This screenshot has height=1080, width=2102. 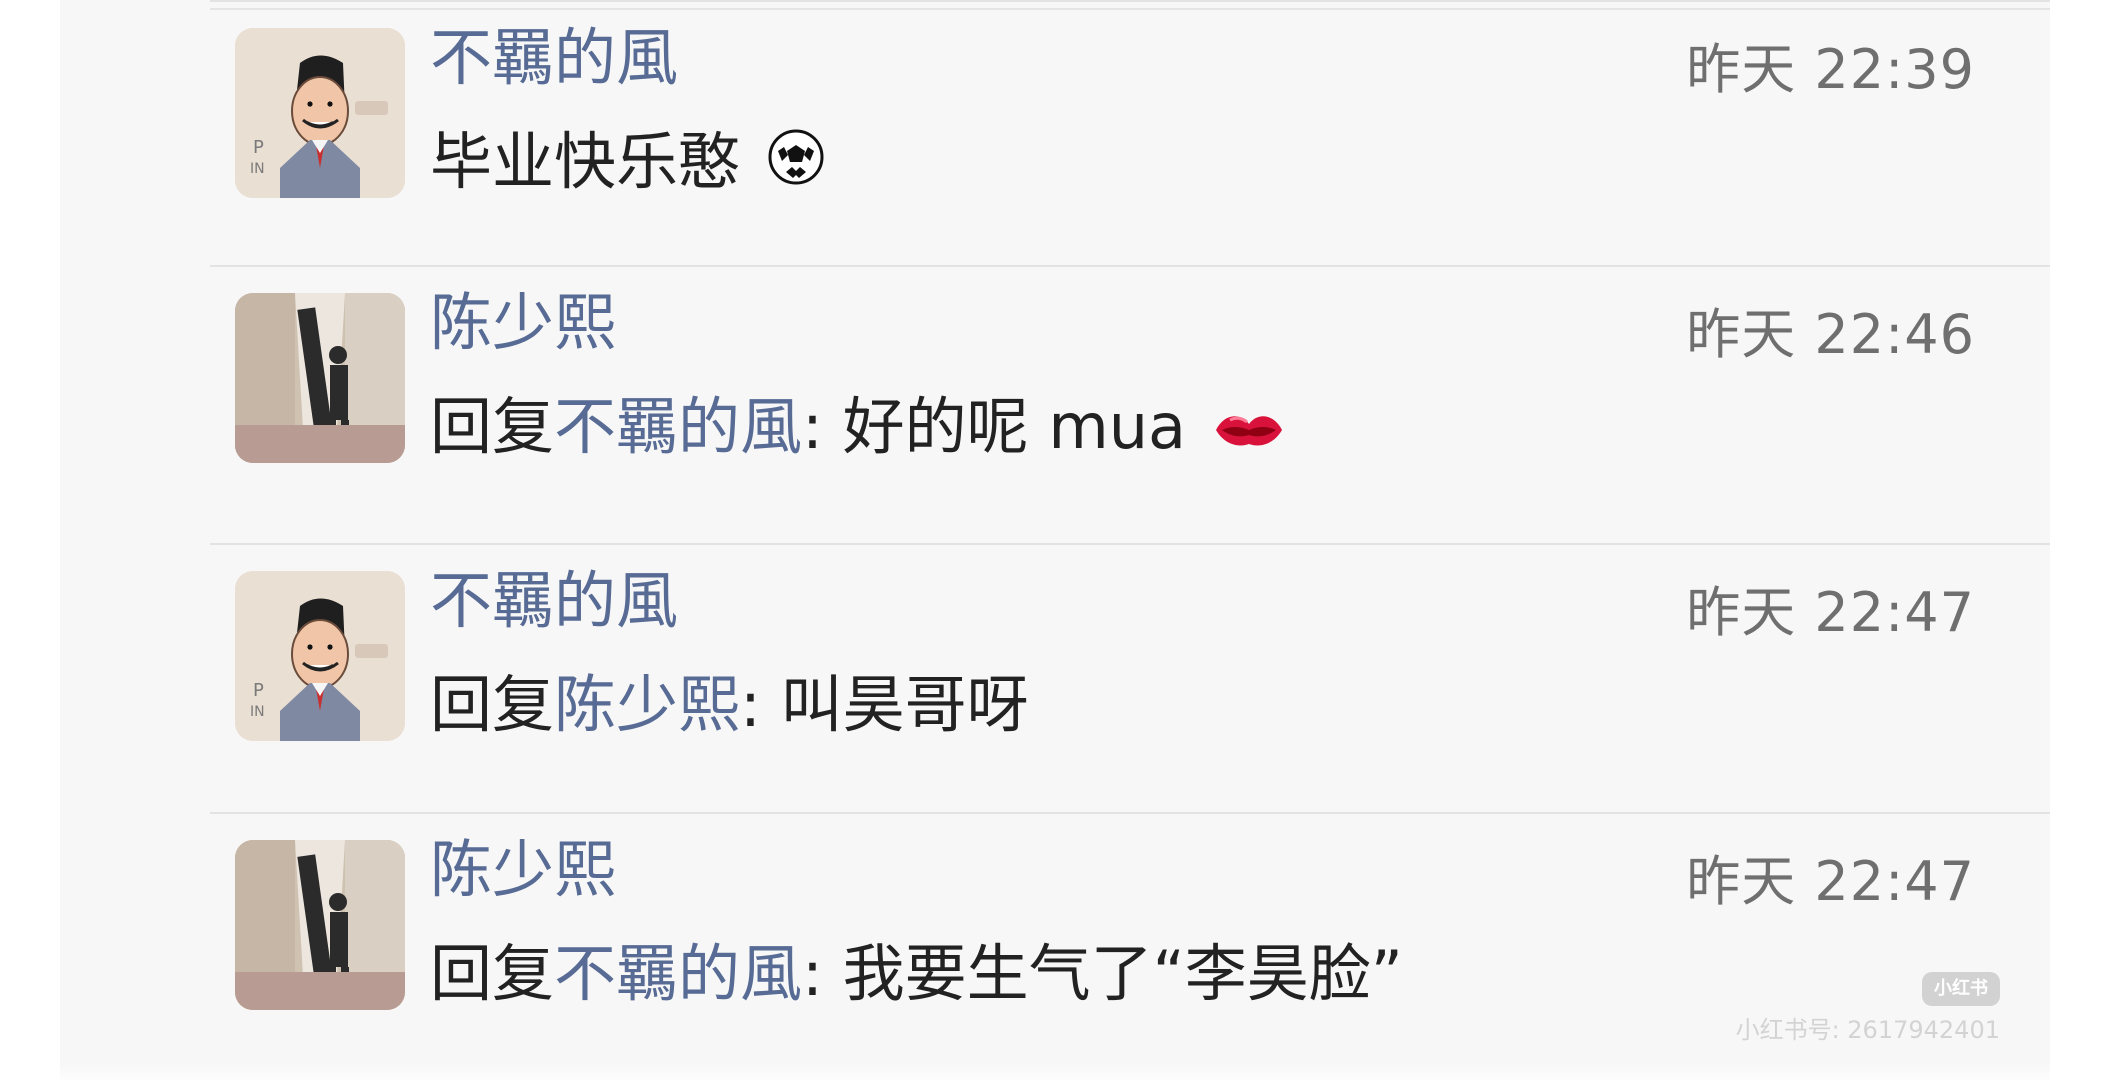 I want to click on message-text: : 我要生气了“李昊脸”, so click(x=1102, y=973).